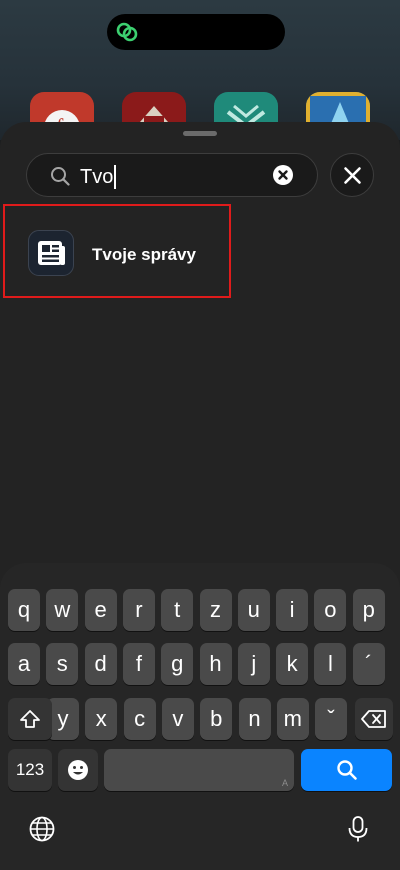  What do you see at coordinates (215, 610) in the screenshot?
I see `key-z: z` at bounding box center [215, 610].